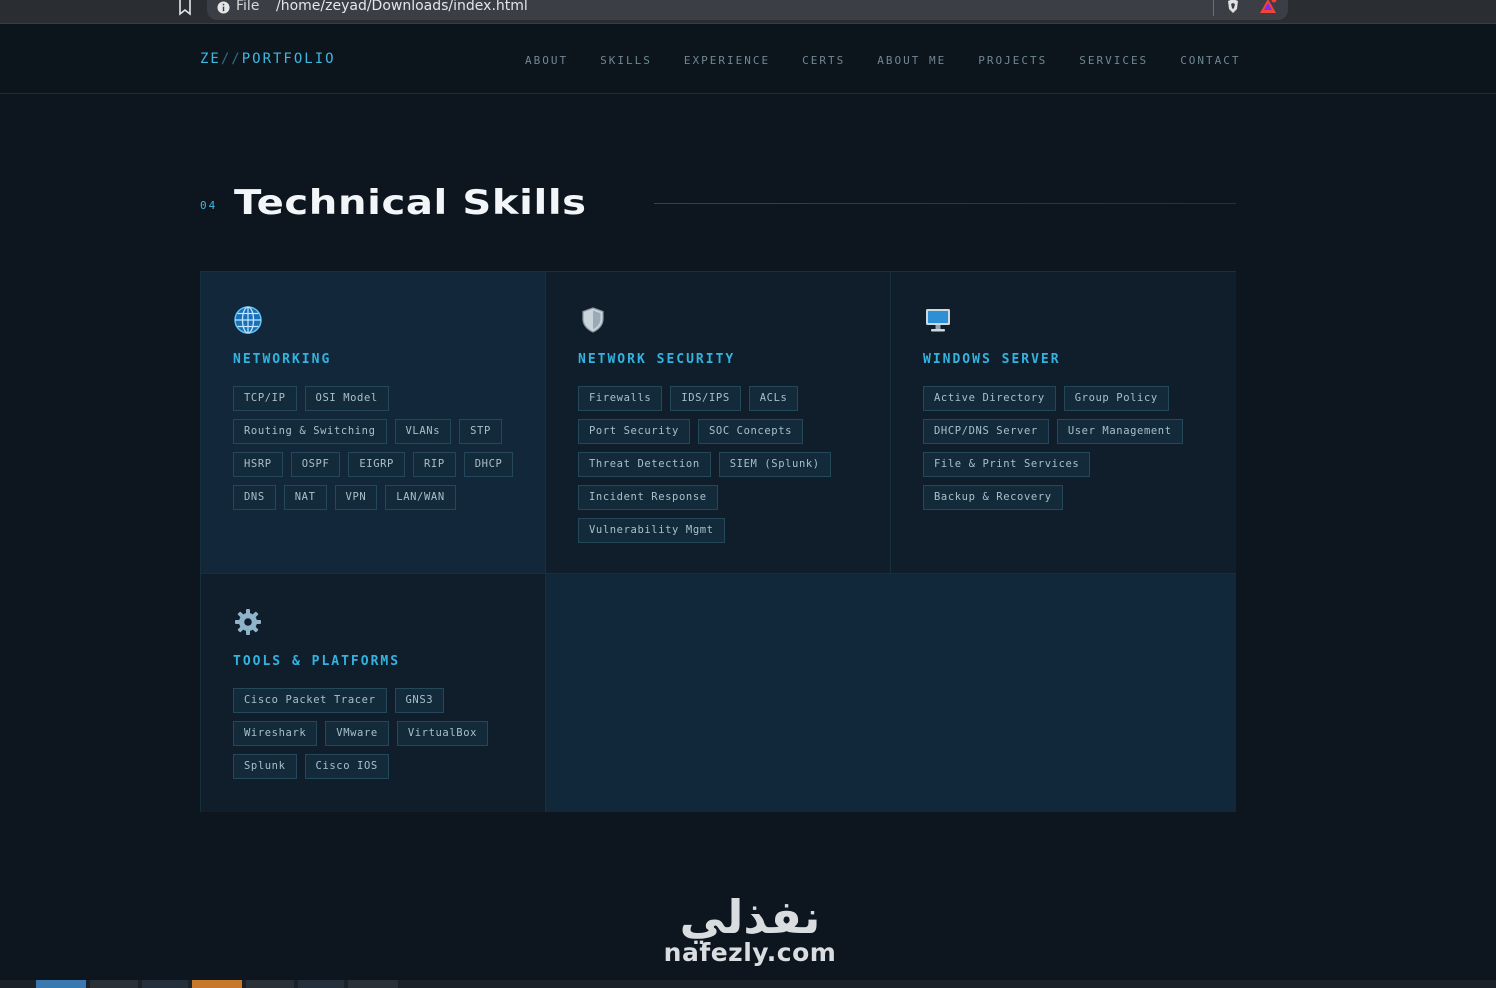 The width and height of the screenshot is (1496, 988). Describe the element at coordinates (410, 203) in the screenshot. I see `section-title: Technical Skills` at that location.